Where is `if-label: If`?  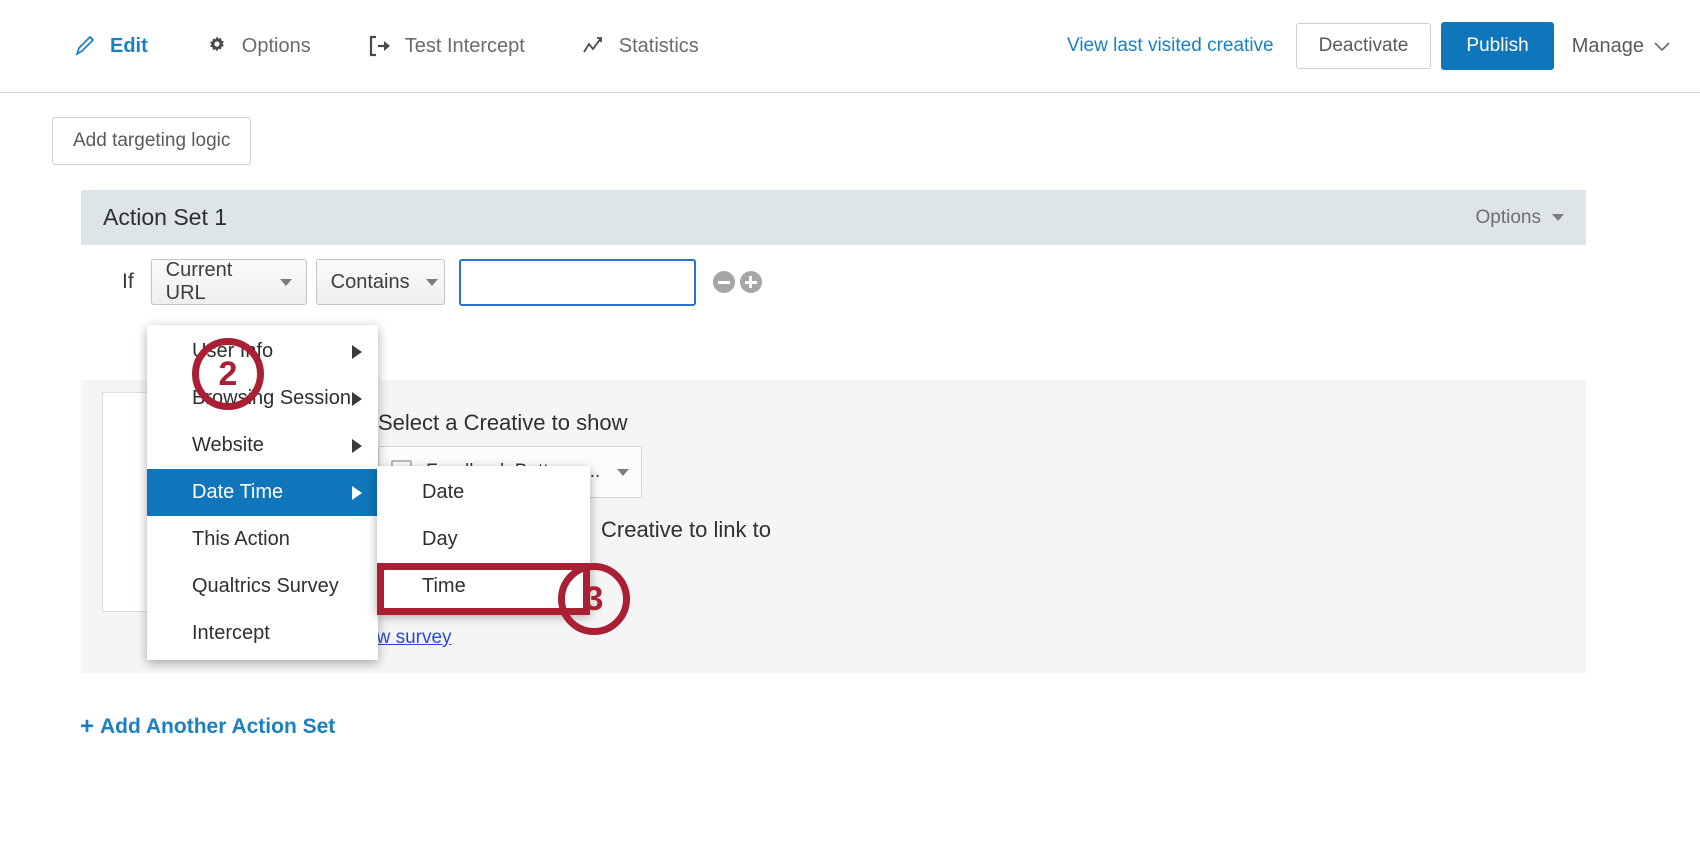
if-label: If is located at coordinates (128, 281).